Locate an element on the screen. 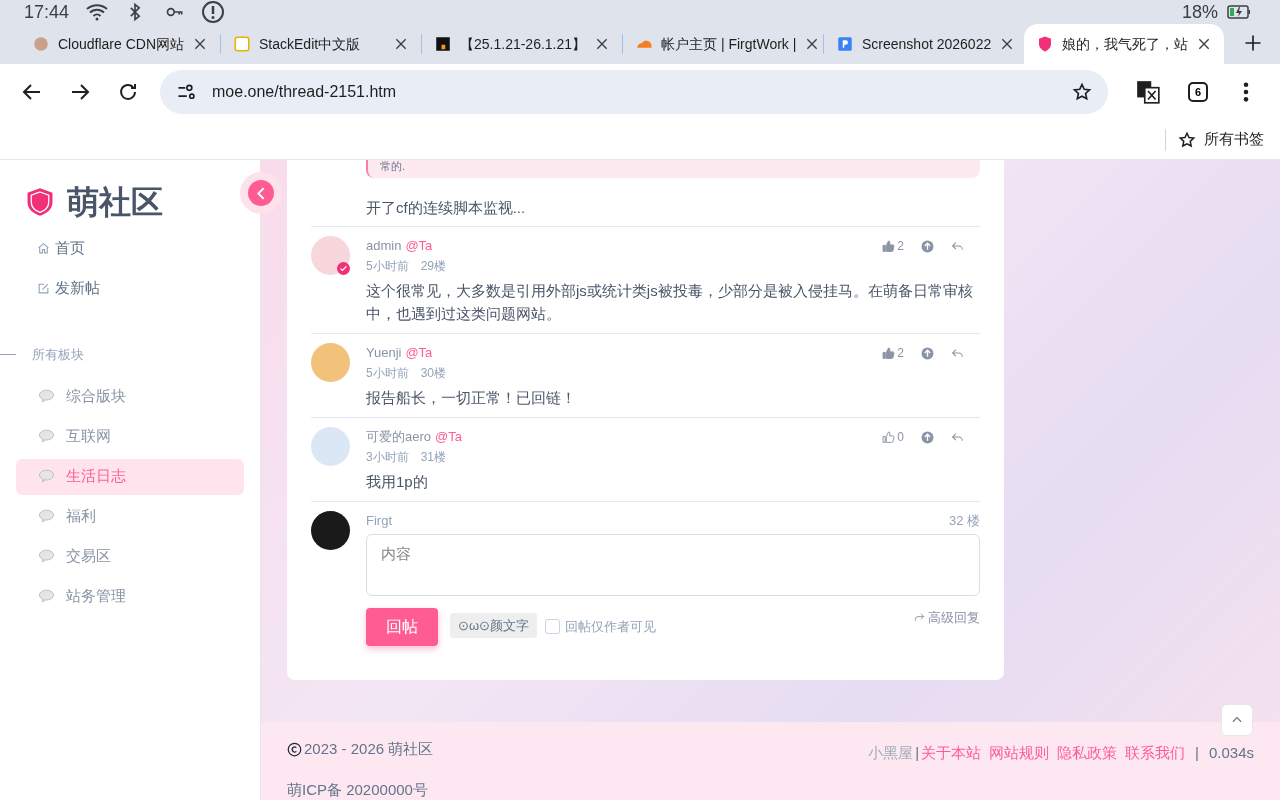 The height and width of the screenshot is (800, 1280). copyright-icon is located at coordinates (294, 749).